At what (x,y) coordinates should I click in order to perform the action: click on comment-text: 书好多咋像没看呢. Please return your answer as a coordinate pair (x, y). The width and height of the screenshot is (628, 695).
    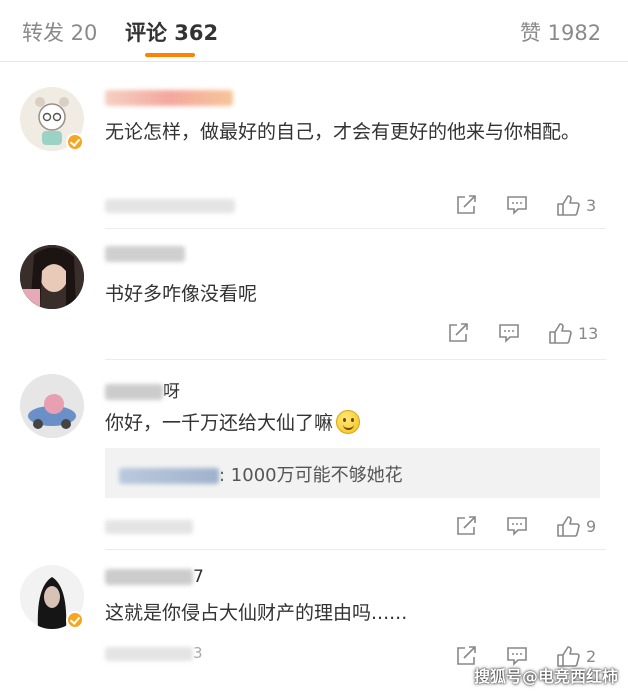
    Looking at the image, I should click on (181, 294).